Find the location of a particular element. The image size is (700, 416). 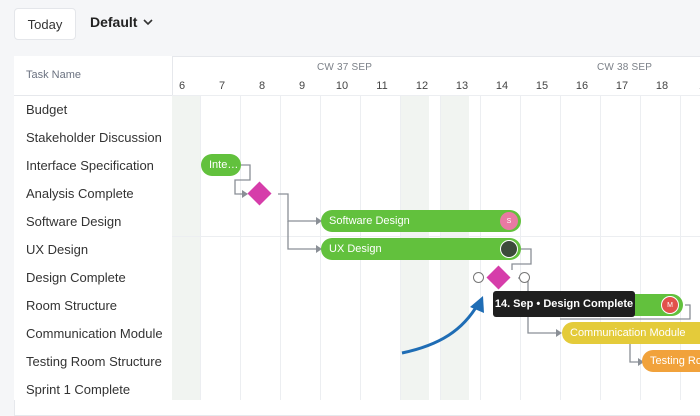

task-bar-label: Software Design is located at coordinates (369, 221).